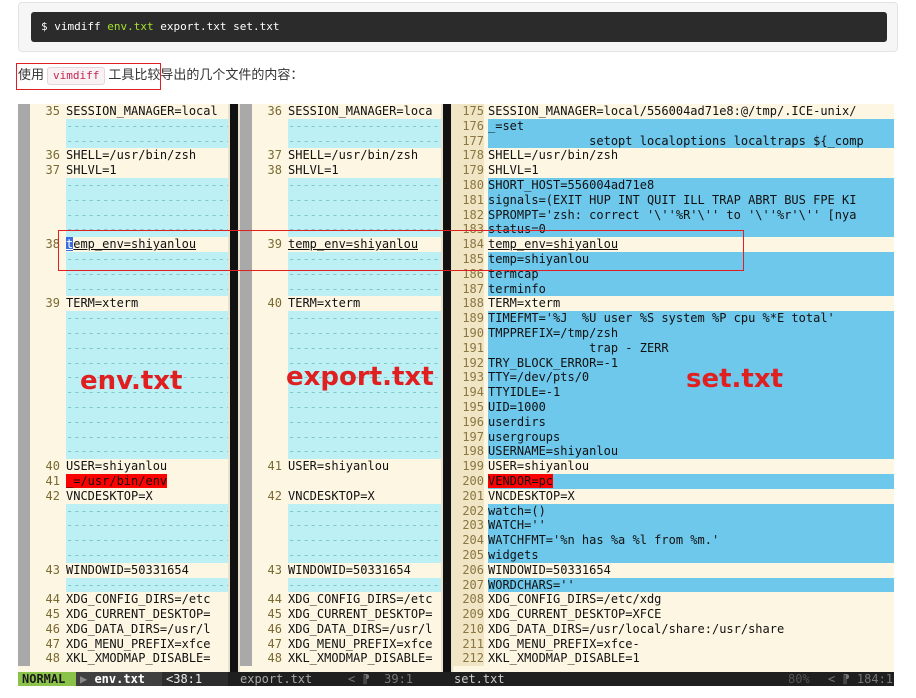  I want to click on diff-line: 36 SHELL=/usr/bin/zsh, so click(123, 156).